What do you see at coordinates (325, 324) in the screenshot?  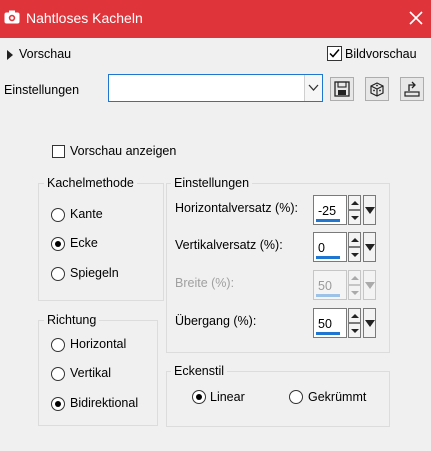 I see `transition-value: 50` at bounding box center [325, 324].